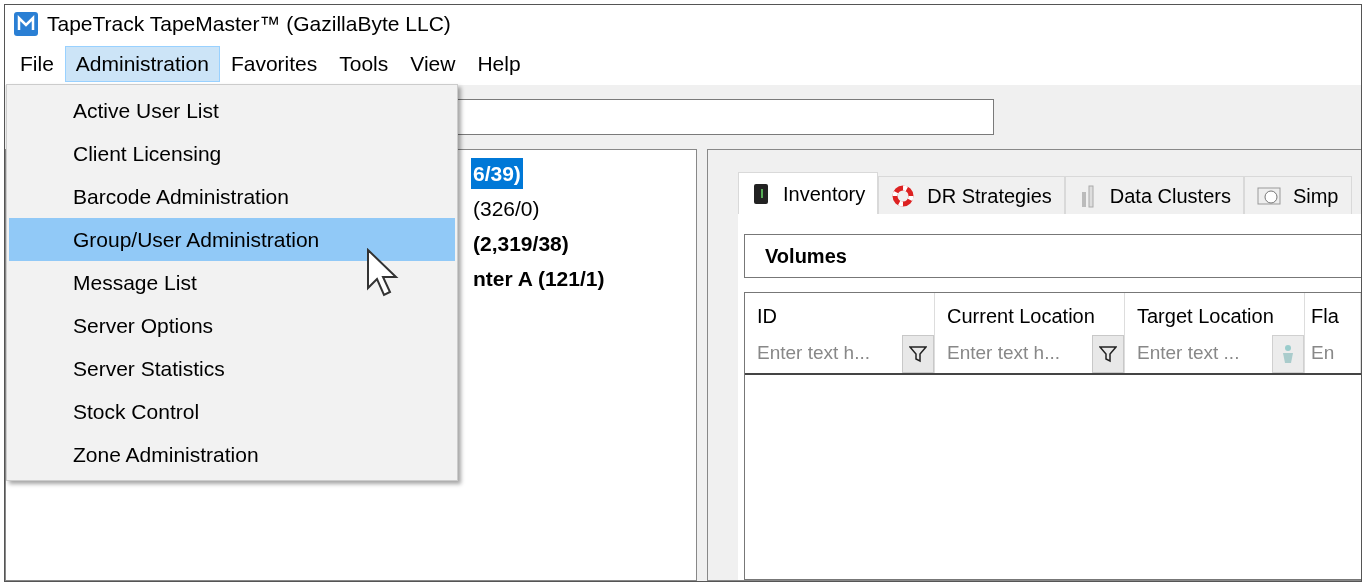 Image resolution: width=1368 pixels, height=585 pixels. Describe the element at coordinates (1154, 195) in the screenshot. I see `tab: Data Clusters` at that location.